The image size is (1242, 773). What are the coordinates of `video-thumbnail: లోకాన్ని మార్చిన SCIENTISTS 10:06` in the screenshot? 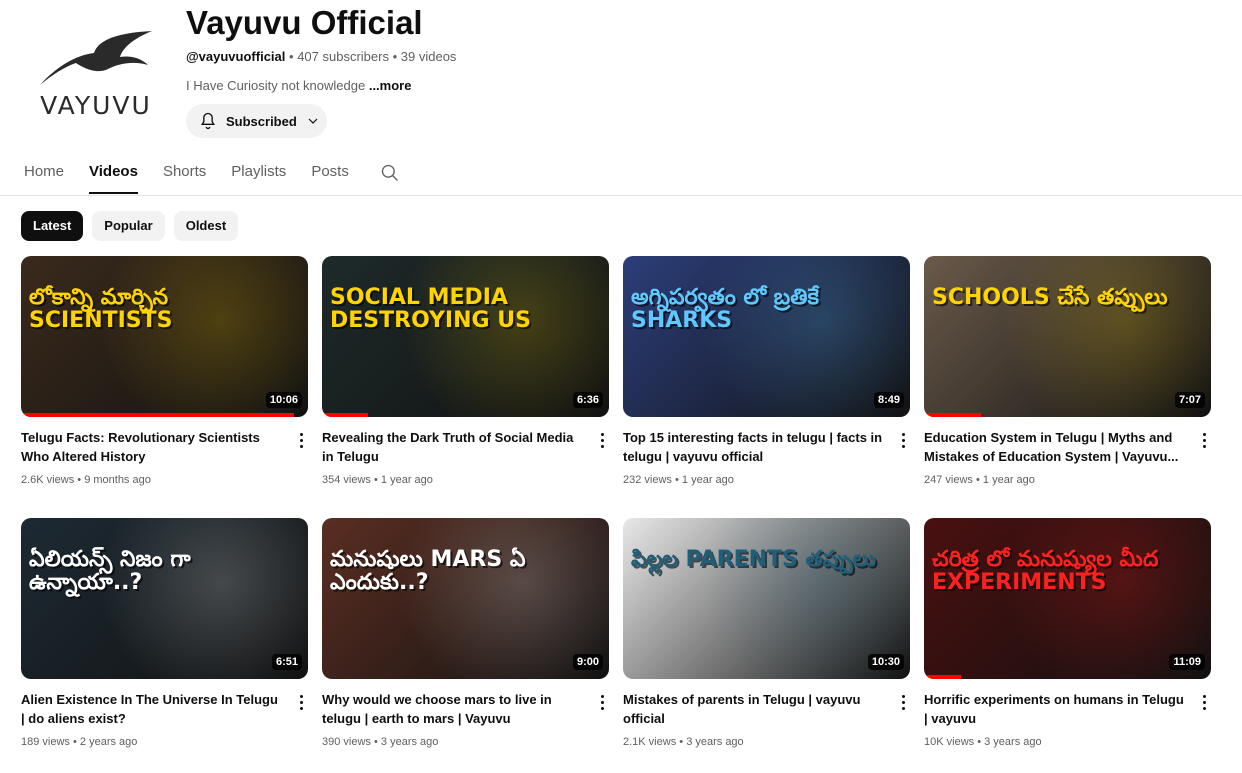 It's located at (164, 336).